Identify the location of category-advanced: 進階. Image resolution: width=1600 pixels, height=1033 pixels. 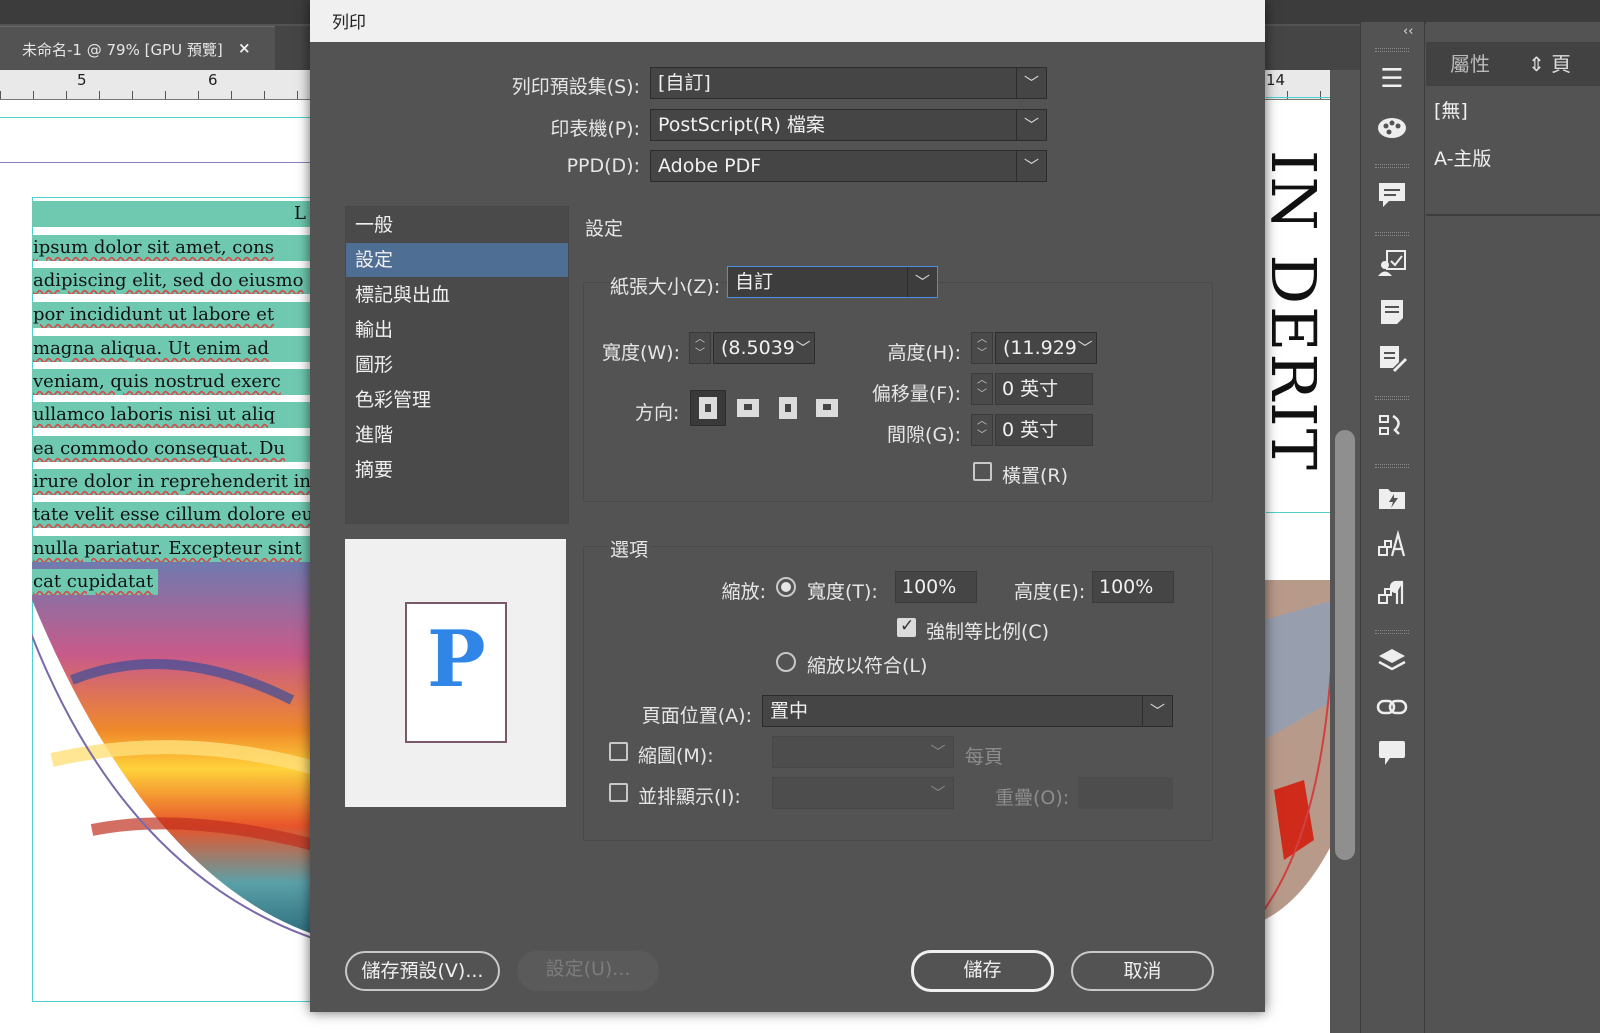
(457, 435).